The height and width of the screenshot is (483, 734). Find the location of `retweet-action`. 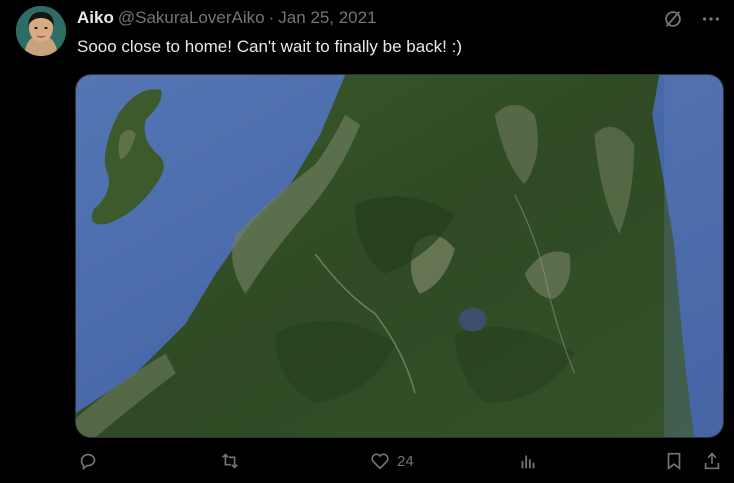

retweet-action is located at coordinates (233, 461).